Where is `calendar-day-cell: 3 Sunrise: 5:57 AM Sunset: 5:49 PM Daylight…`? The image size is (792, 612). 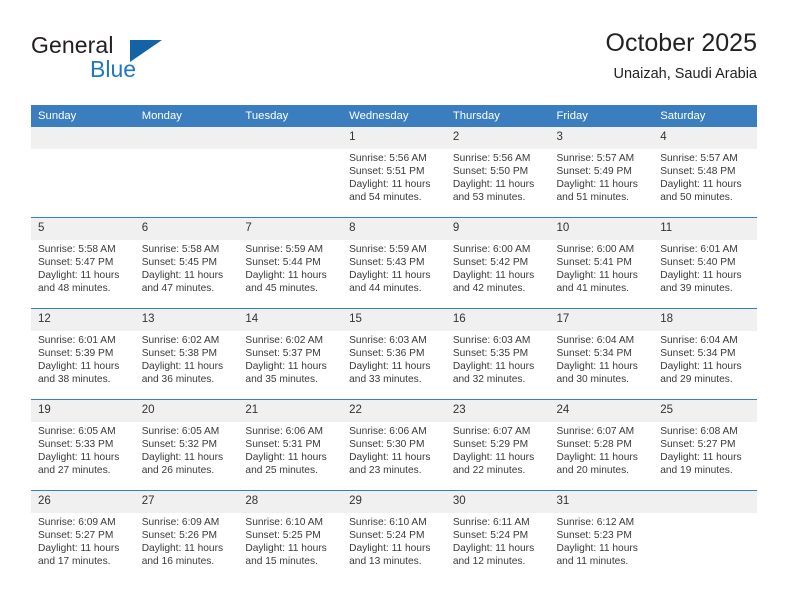 calendar-day-cell: 3 Sunrise: 5:57 AM Sunset: 5:49 PM Daylight… is located at coordinates (601, 172).